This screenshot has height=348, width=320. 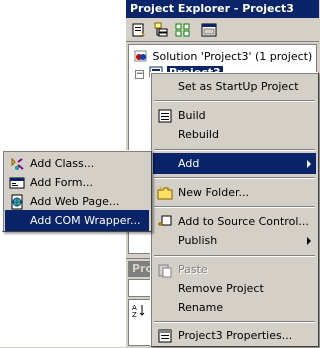 I want to click on tree-item-solution: Solution 'Project3' (1 project), so click(x=222, y=57).